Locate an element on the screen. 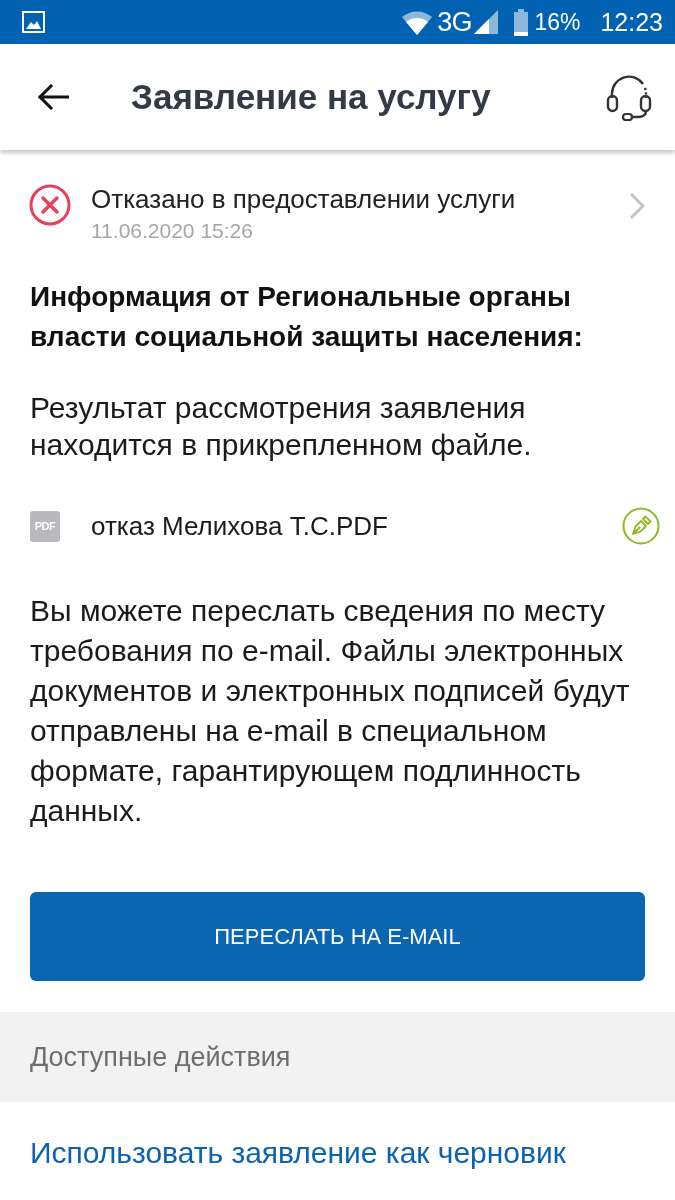 Image resolution: width=675 pixels, height=1200 pixels. network-type: 3G is located at coordinates (454, 22).